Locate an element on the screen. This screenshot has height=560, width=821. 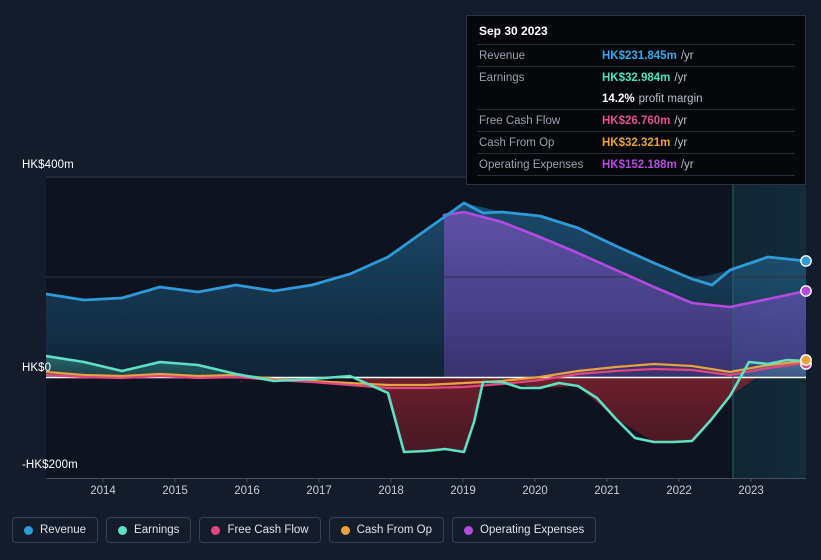
tooltip-row-revenue: Revenue HK$231.845m /yr is located at coordinates (636, 55).